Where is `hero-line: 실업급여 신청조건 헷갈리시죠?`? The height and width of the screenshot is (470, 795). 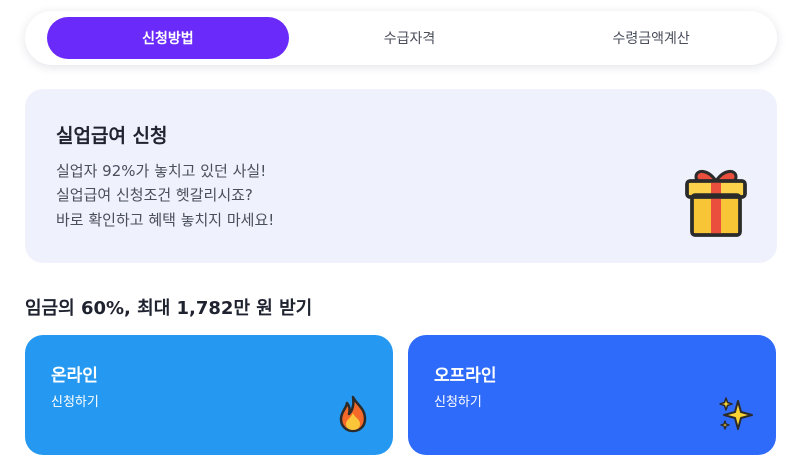
hero-line: 실업급여 신청조건 헷갈리시죠? is located at coordinates (154, 195).